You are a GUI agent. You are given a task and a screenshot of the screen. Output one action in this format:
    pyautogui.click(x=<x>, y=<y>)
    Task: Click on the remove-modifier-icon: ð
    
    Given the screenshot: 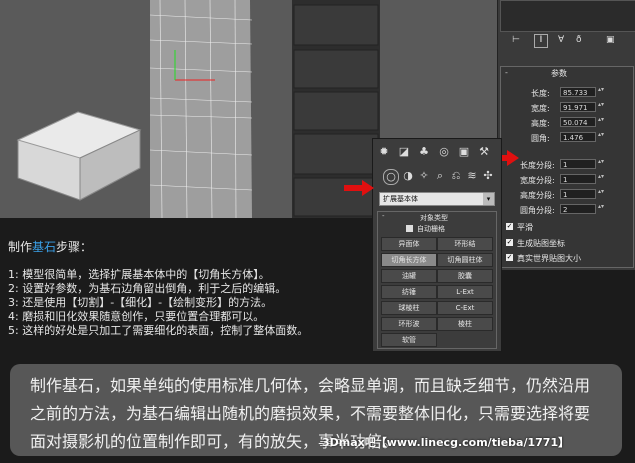 What is the action you would take?
    pyautogui.click(x=579, y=40)
    